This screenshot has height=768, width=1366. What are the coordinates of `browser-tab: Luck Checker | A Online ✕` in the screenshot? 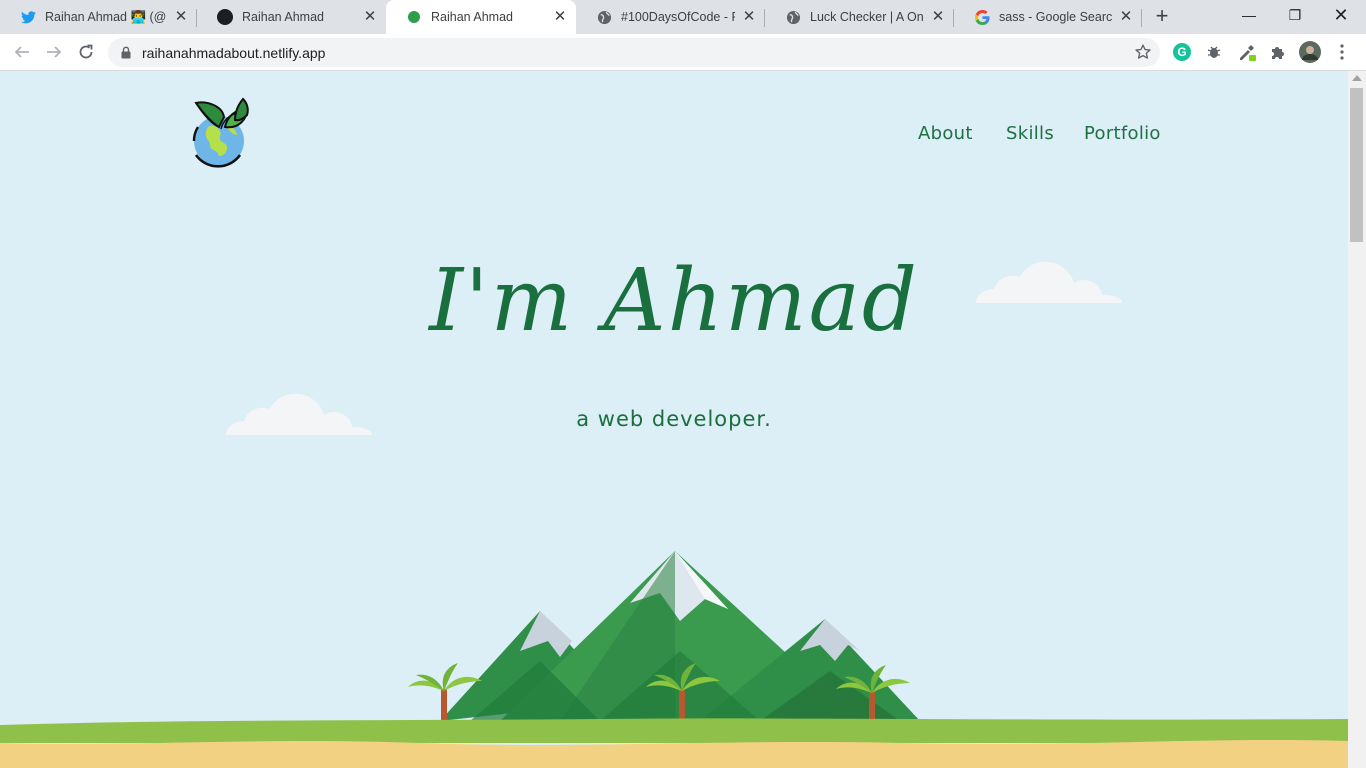 It's located at (859, 17).